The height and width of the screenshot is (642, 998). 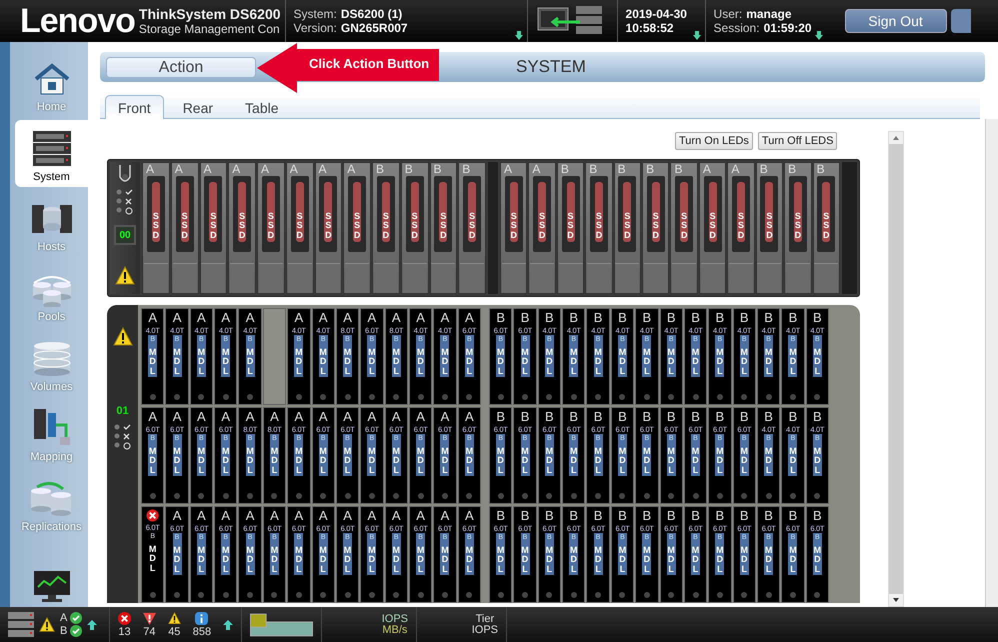 What do you see at coordinates (262, 107) in the screenshot?
I see `tab: Table` at bounding box center [262, 107].